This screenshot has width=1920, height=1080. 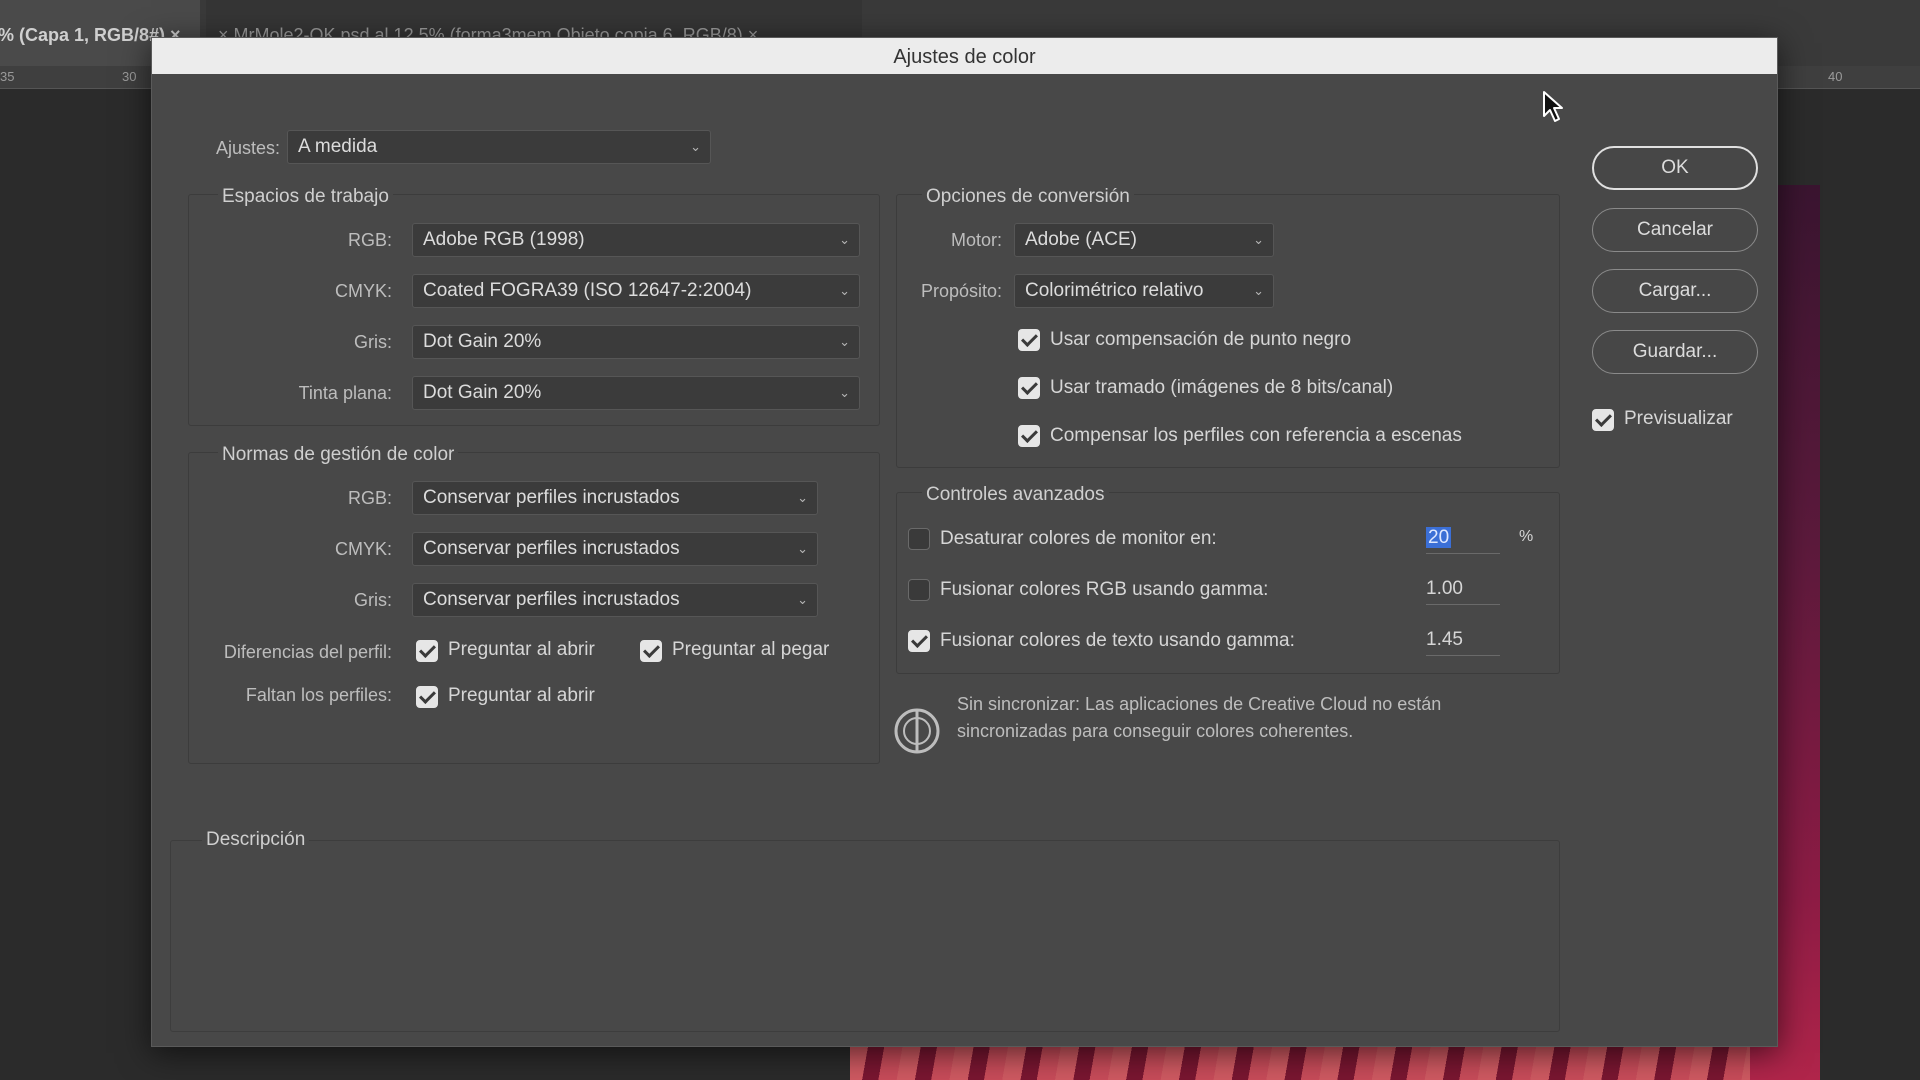 What do you see at coordinates (651, 651) in the screenshot?
I see `mismatch-paste-checkbox` at bounding box center [651, 651].